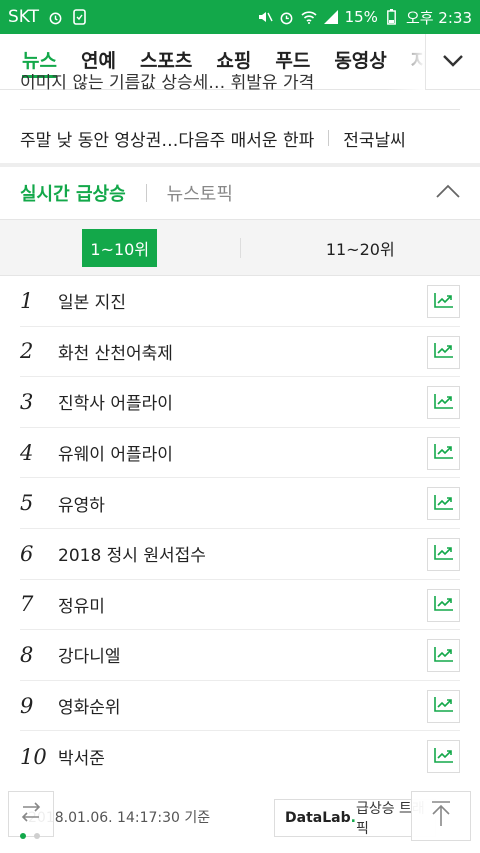 The height and width of the screenshot is (853, 480). I want to click on rank-item: 10 박서준, so click(240, 756).